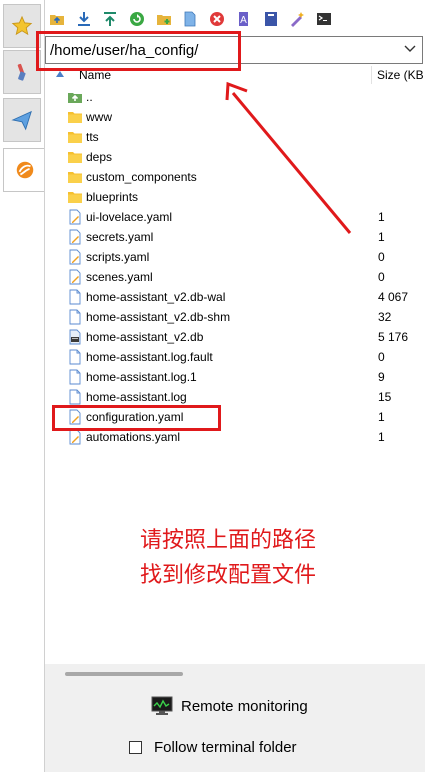 This screenshot has width=425, height=772. I want to click on horizontal-scrollbar, so click(235, 674).